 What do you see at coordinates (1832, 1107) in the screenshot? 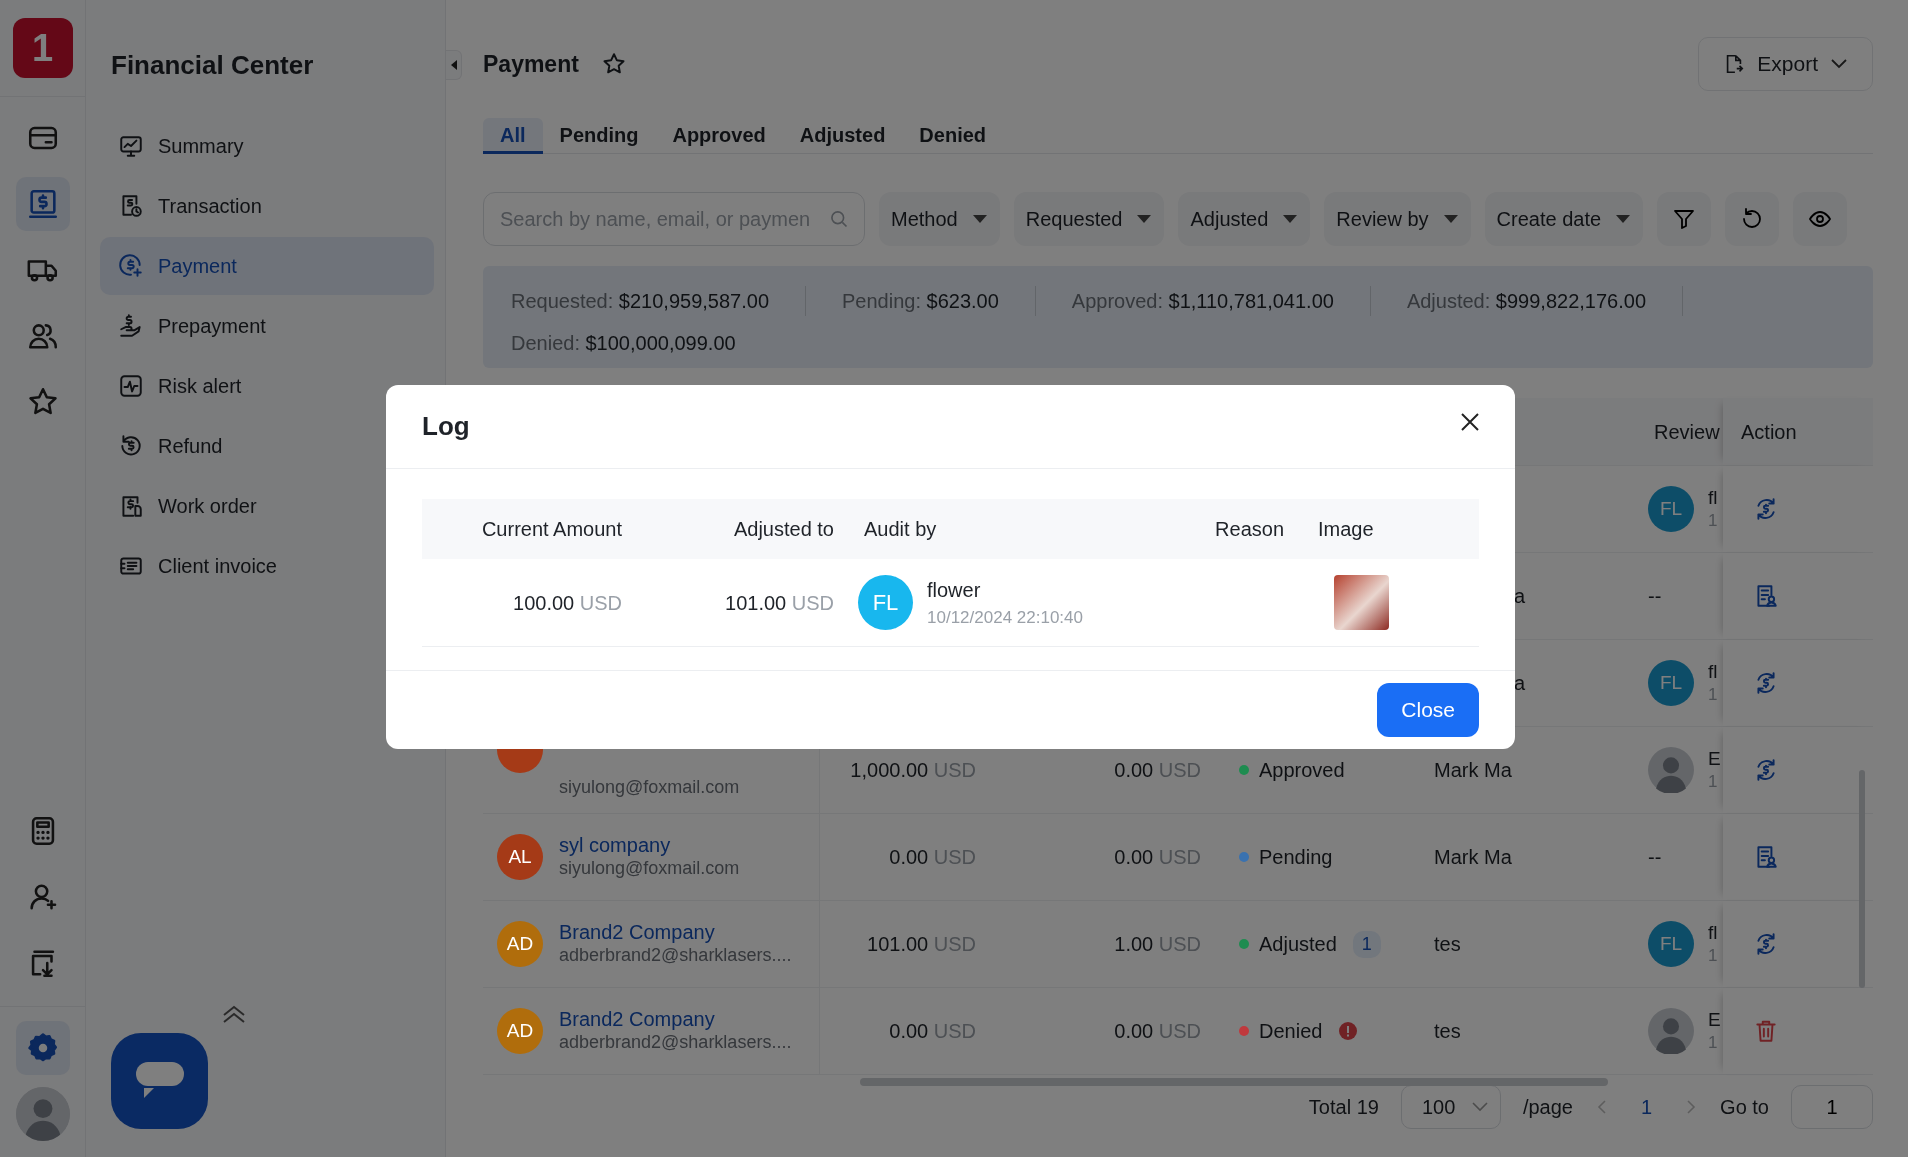
I see `page-input: 1` at bounding box center [1832, 1107].